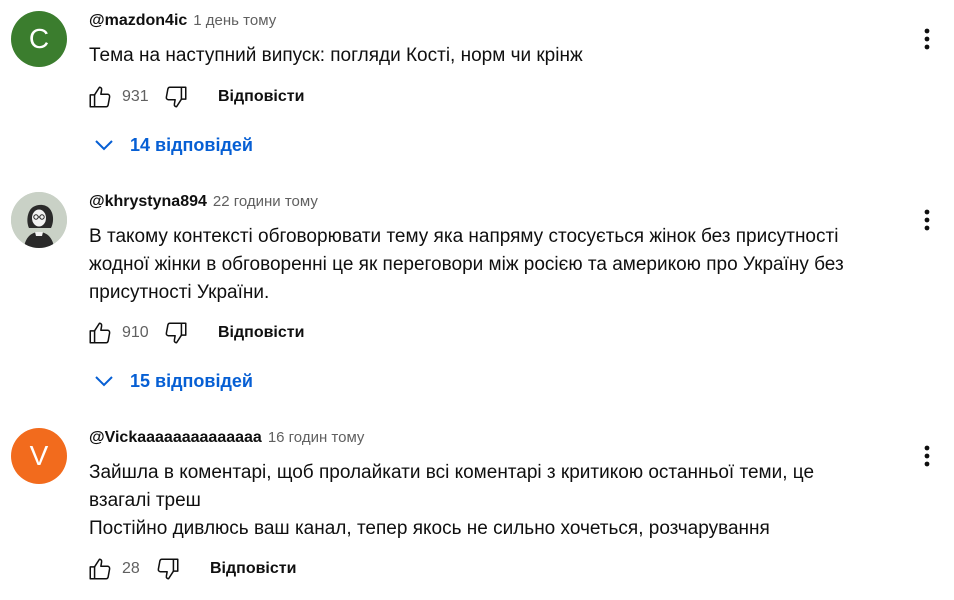 The image size is (954, 600). I want to click on comment-header: @Vickaaaaaaaaaaaaaa 16 годин тому, so click(226, 440).